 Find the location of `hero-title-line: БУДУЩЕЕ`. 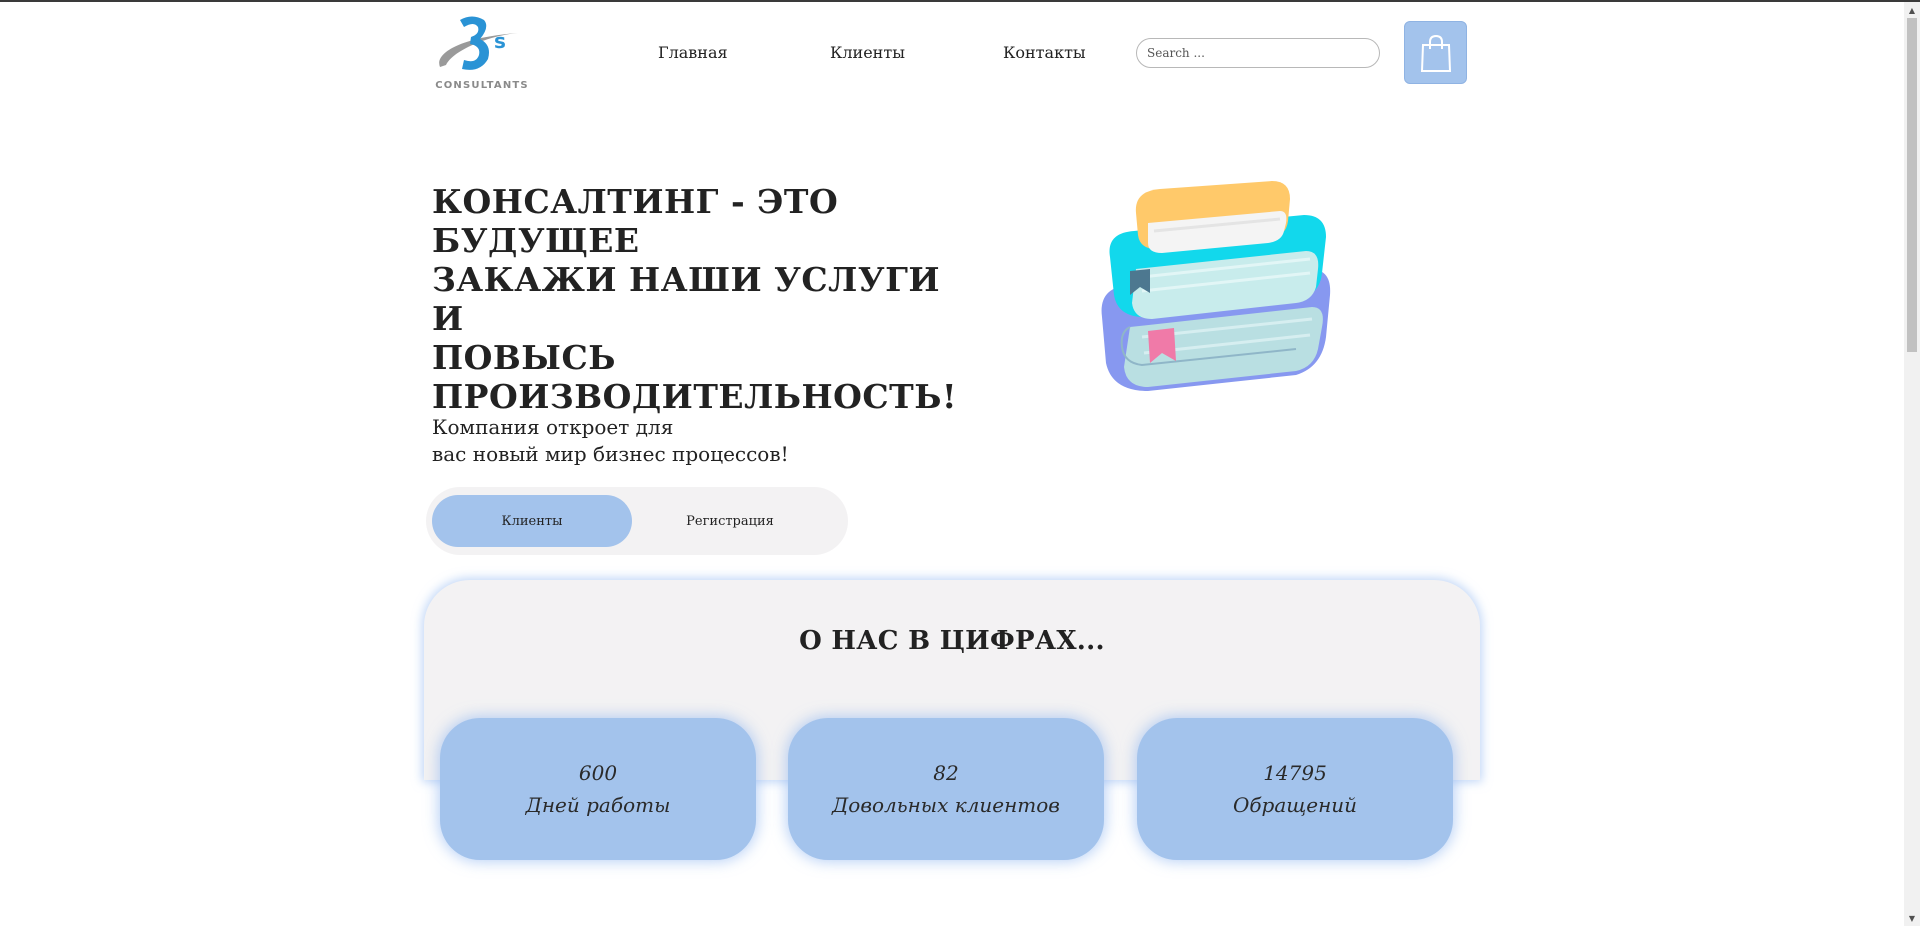

hero-title-line: БУДУЩЕЕ is located at coordinates (536, 240).